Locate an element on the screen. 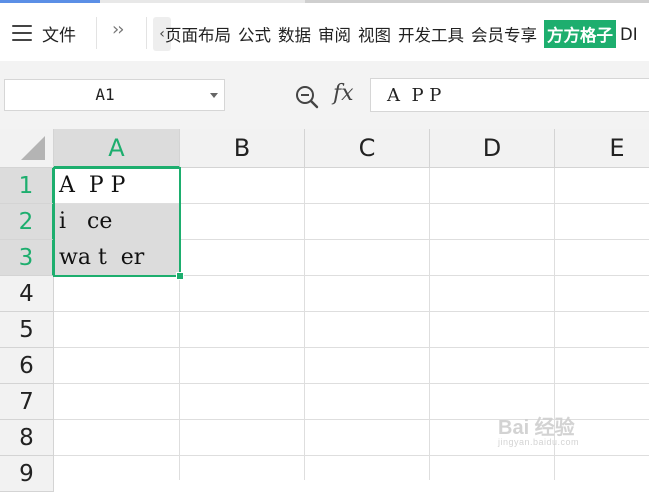 The image size is (649, 492). tab-page-layout: 页面布局 is located at coordinates (198, 34).